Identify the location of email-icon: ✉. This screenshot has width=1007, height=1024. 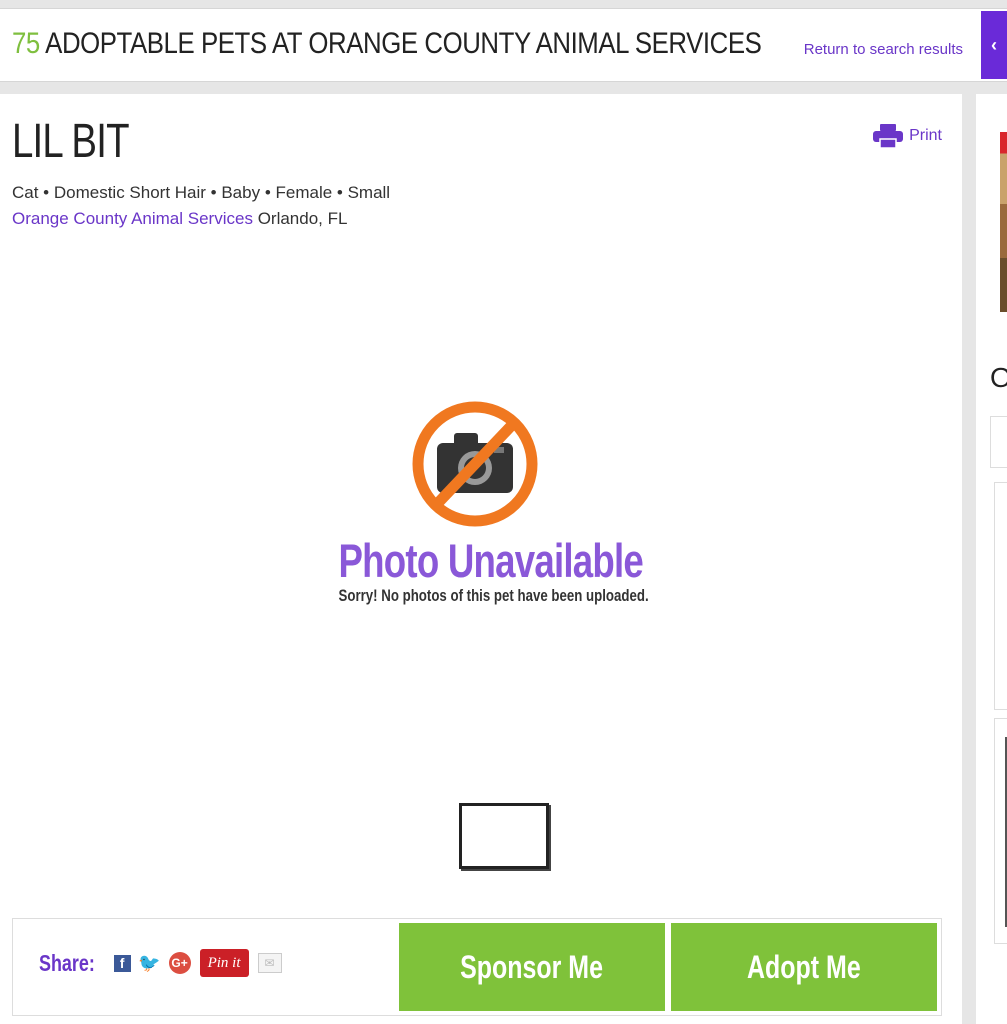
(269, 963).